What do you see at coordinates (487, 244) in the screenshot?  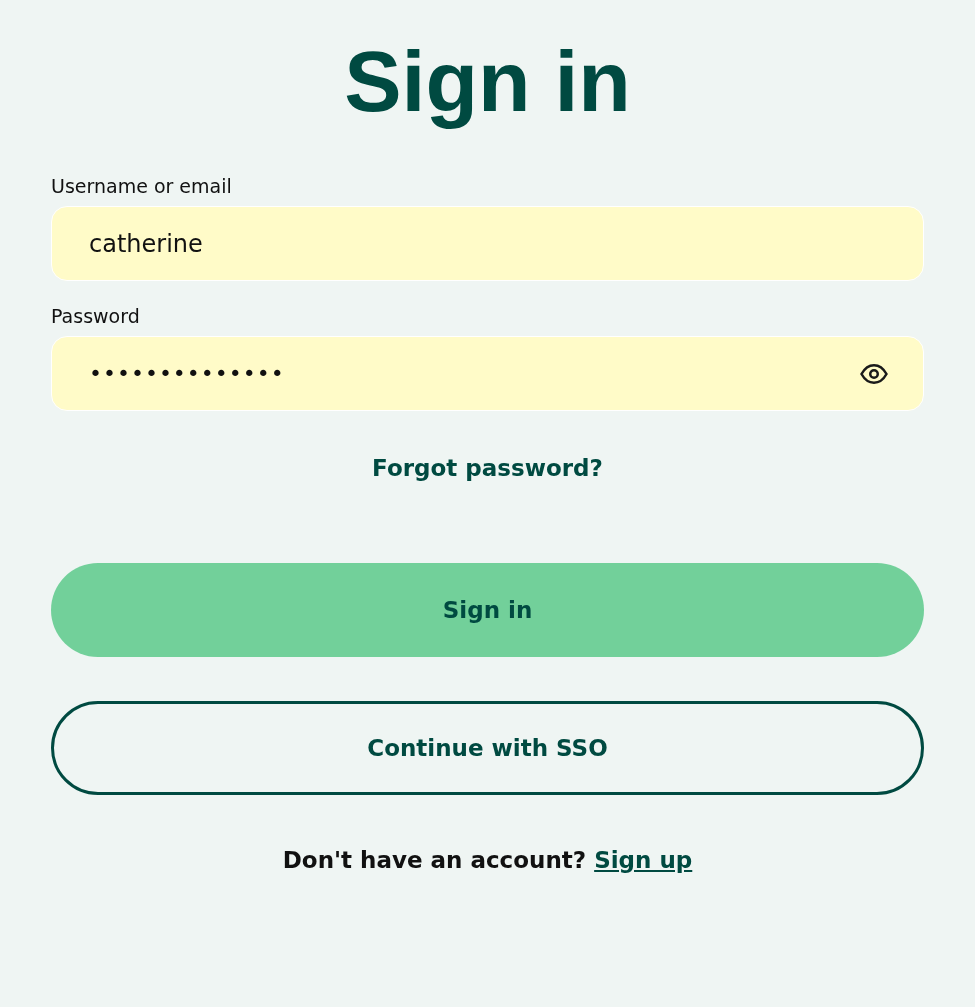 I see `username-field: catherine` at bounding box center [487, 244].